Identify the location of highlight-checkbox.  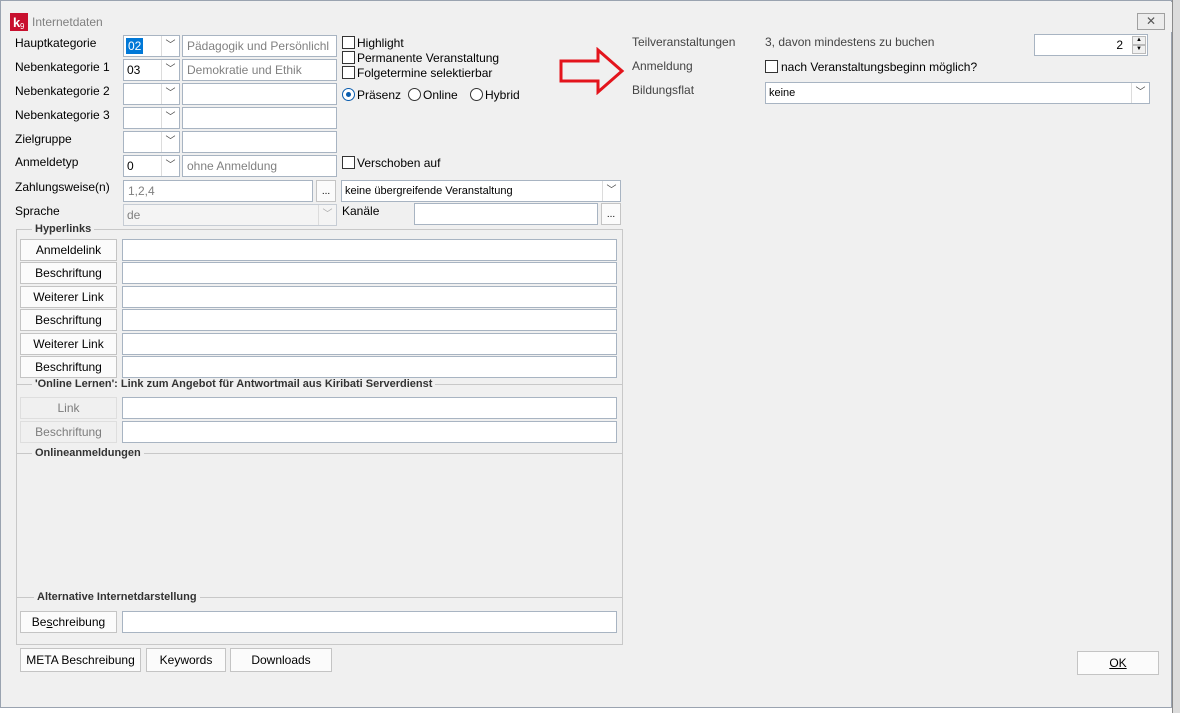
(348, 42).